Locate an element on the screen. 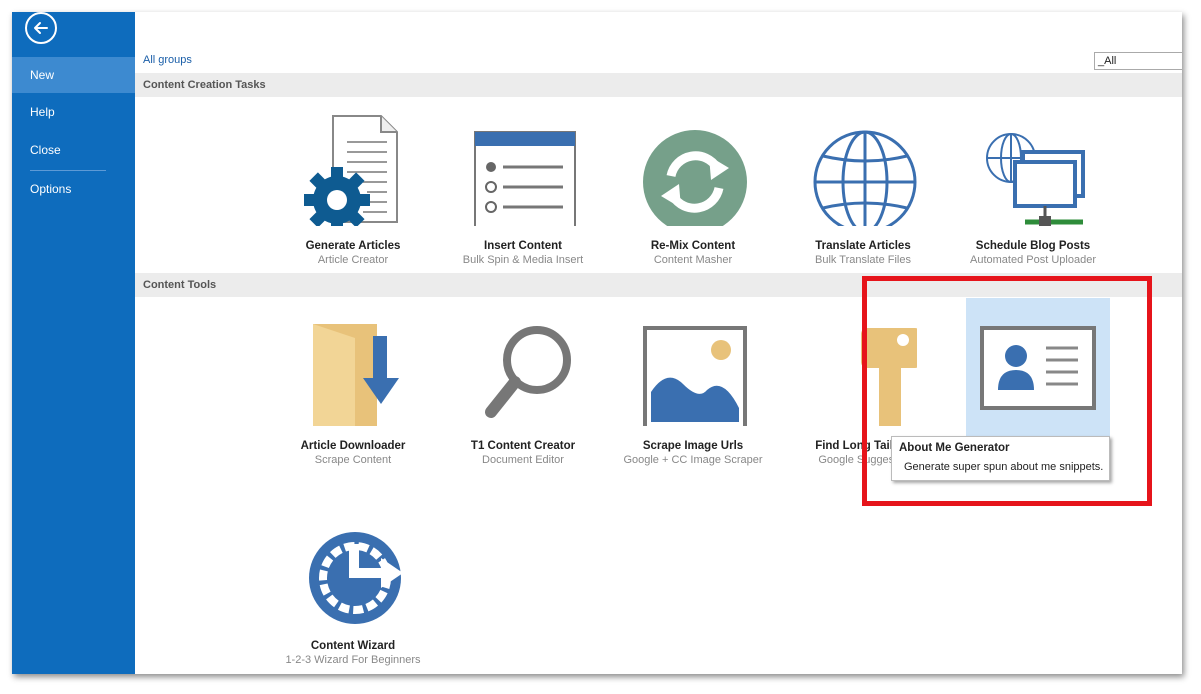 This screenshot has height=694, width=1201. tile-subtitle: Content Masher is located at coordinates (693, 260).